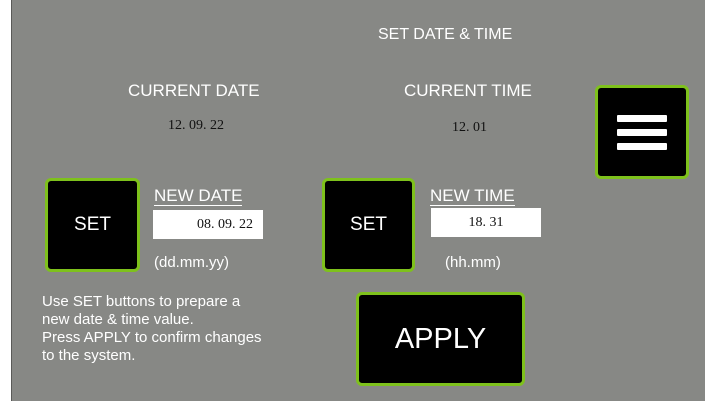  What do you see at coordinates (152, 337) in the screenshot?
I see `help-text-line: Press APPLY to confirm changes` at bounding box center [152, 337].